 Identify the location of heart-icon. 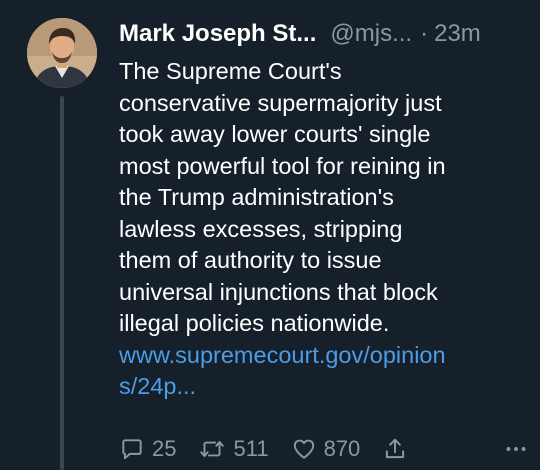
(303, 449).